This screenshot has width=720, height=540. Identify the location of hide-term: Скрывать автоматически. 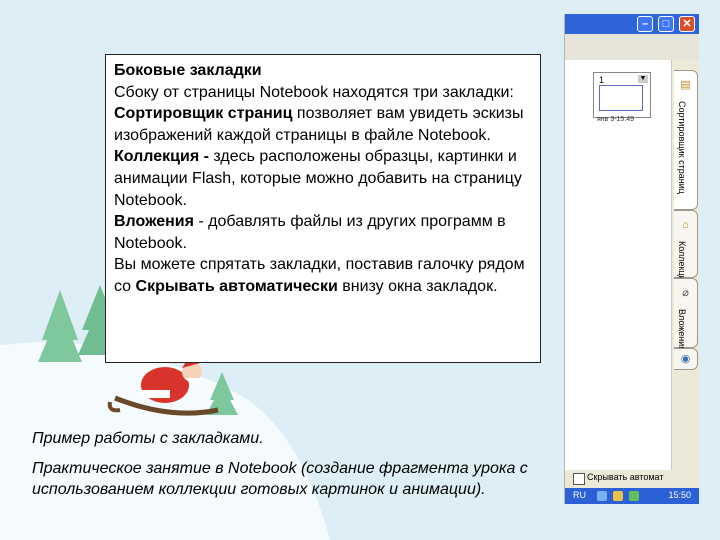
(236, 286).